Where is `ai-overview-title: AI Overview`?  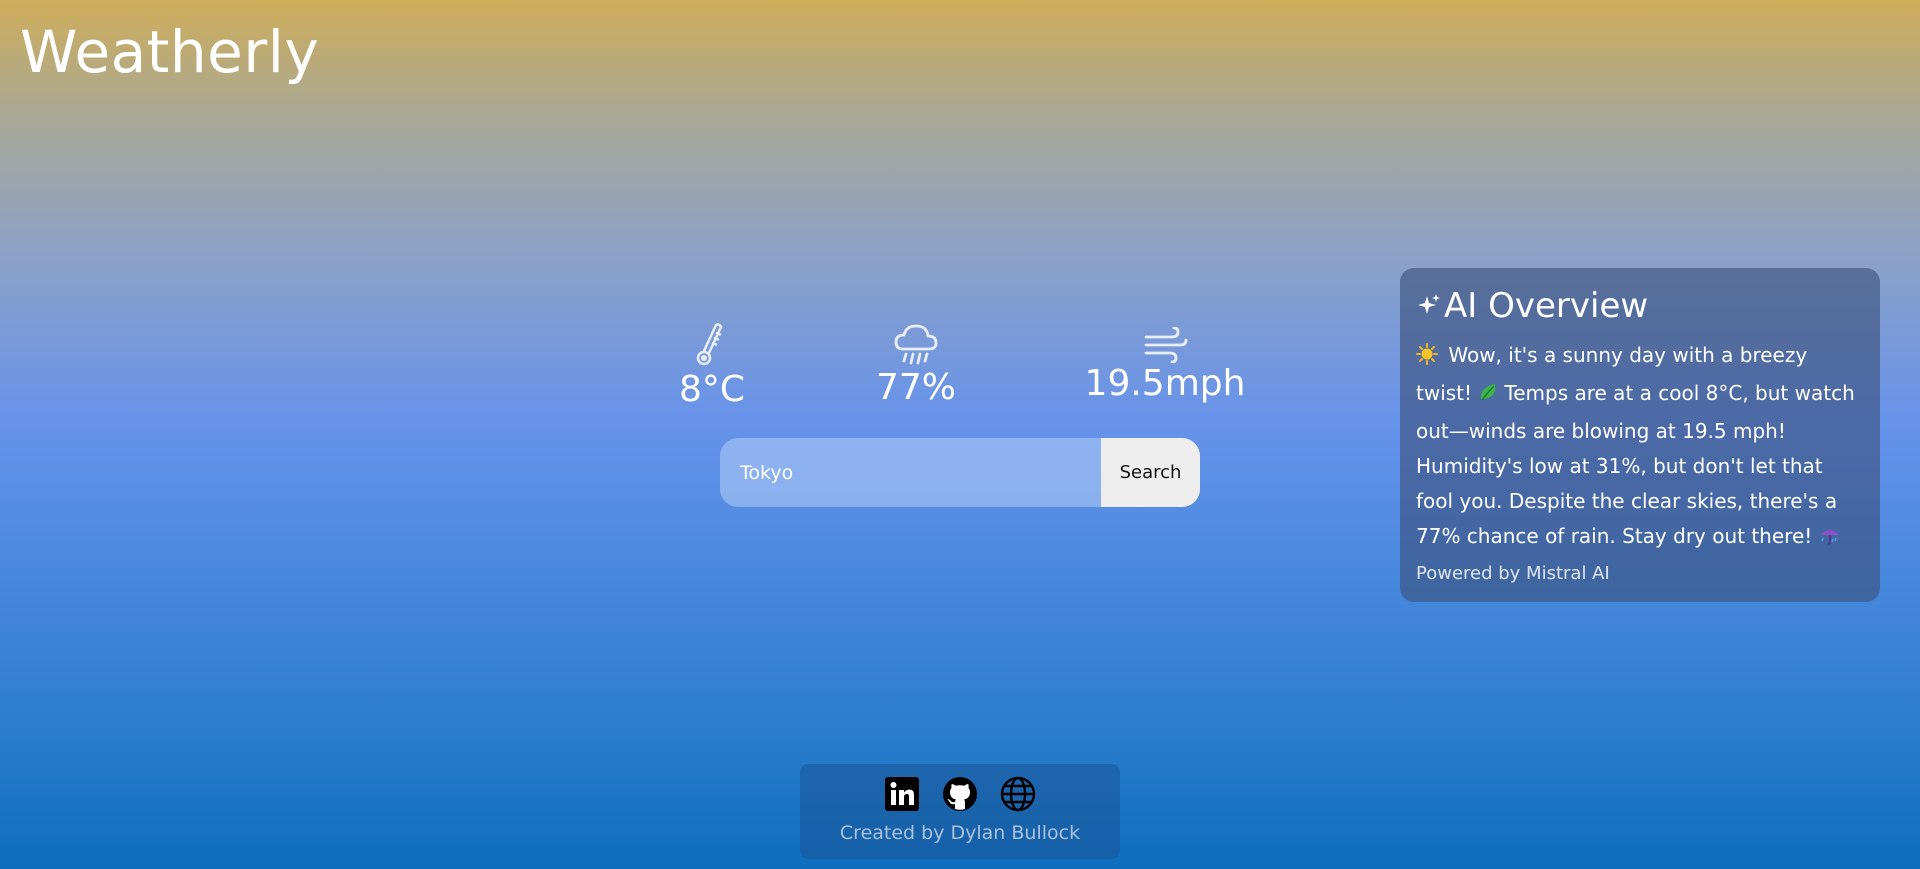 ai-overview-title: AI Overview is located at coordinates (1546, 306).